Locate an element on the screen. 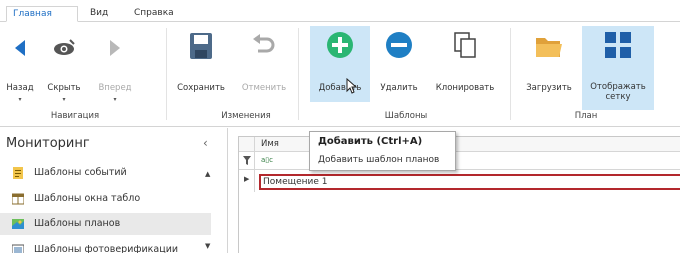 Image resolution: width=680 pixels, height=253 pixels. show-grid-label: Отображать сетку is located at coordinates (618, 92).